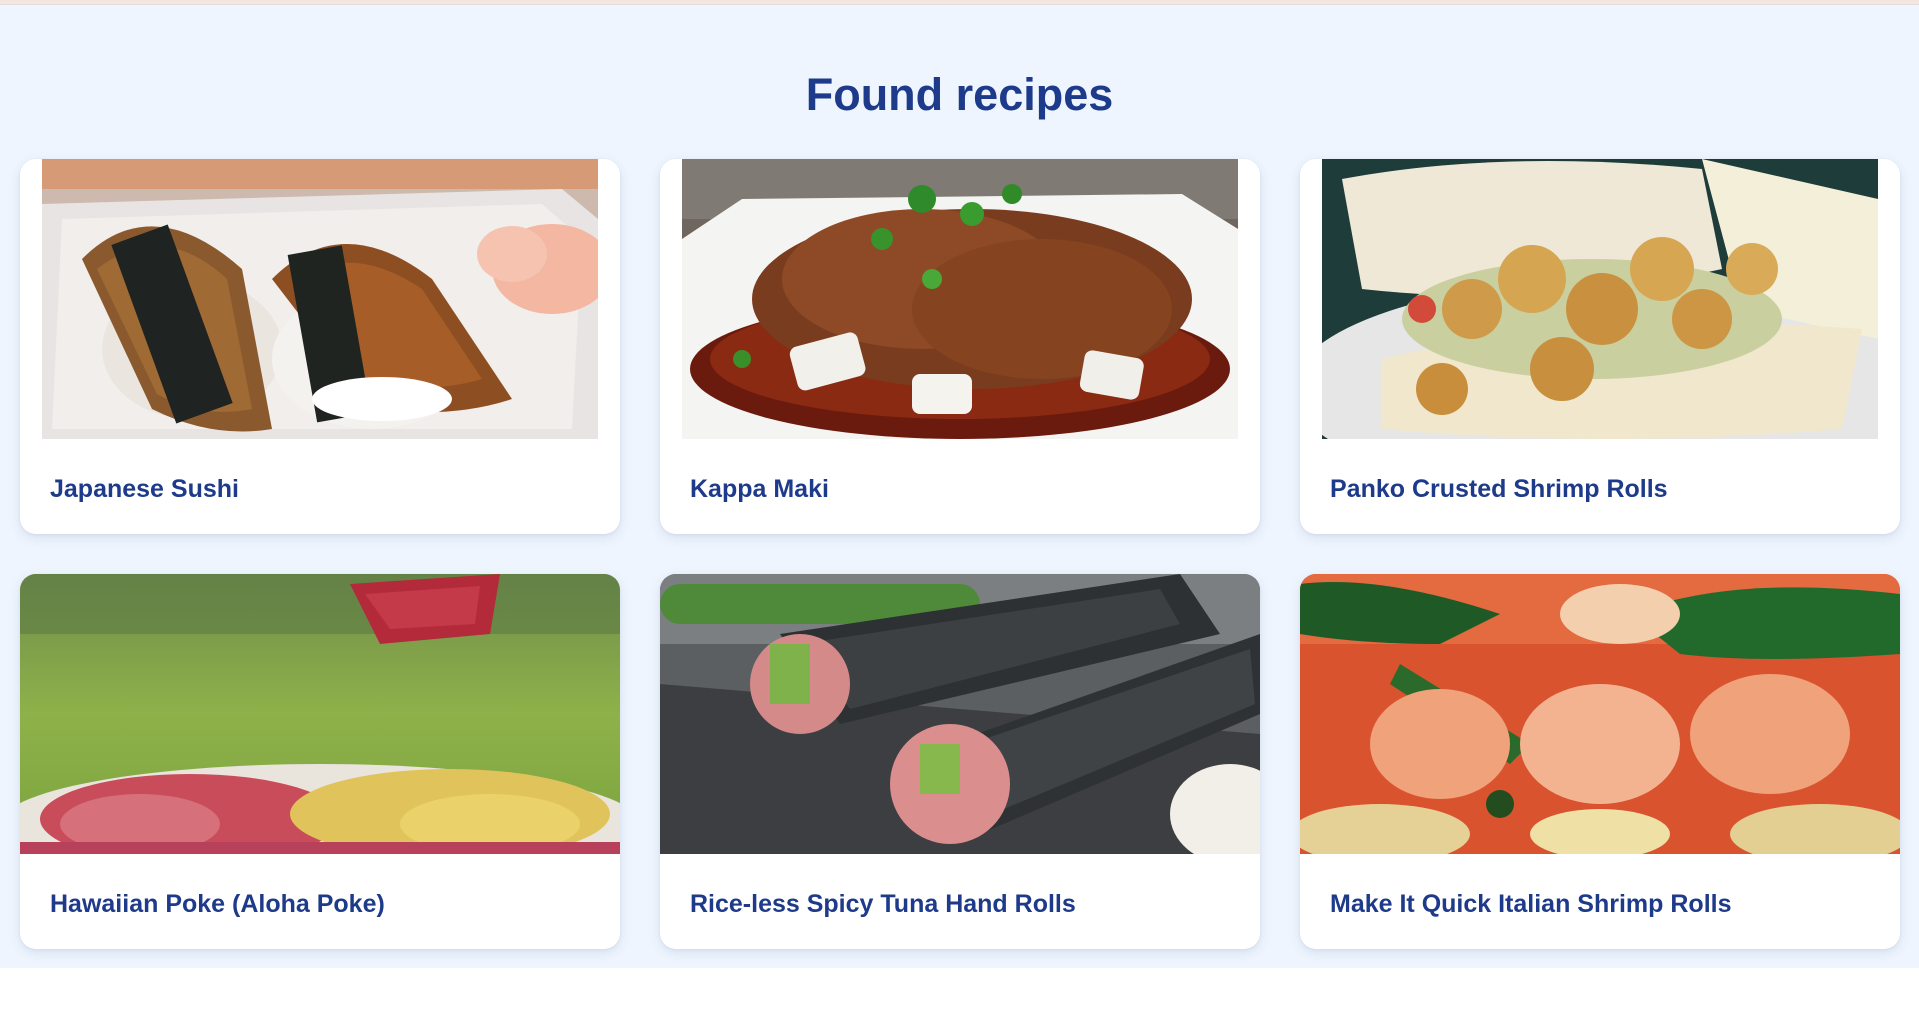 Image resolution: width=1919 pixels, height=1032 pixels. Describe the element at coordinates (1600, 714) in the screenshot. I see `italian-shrimp-photo-icon` at that location.